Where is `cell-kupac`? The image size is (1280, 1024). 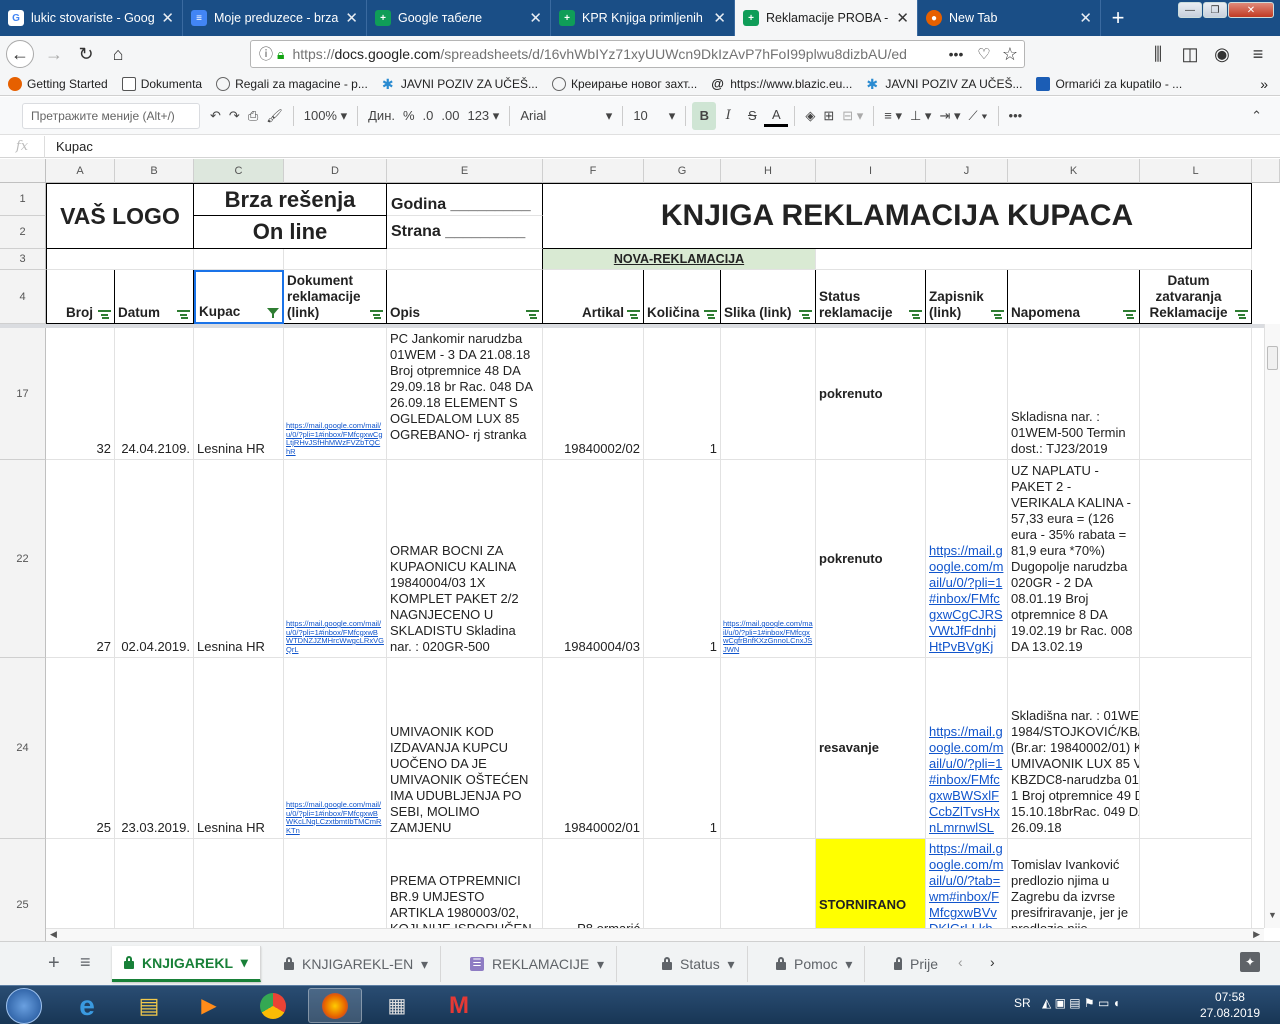 cell-kupac is located at coordinates (239, 890).